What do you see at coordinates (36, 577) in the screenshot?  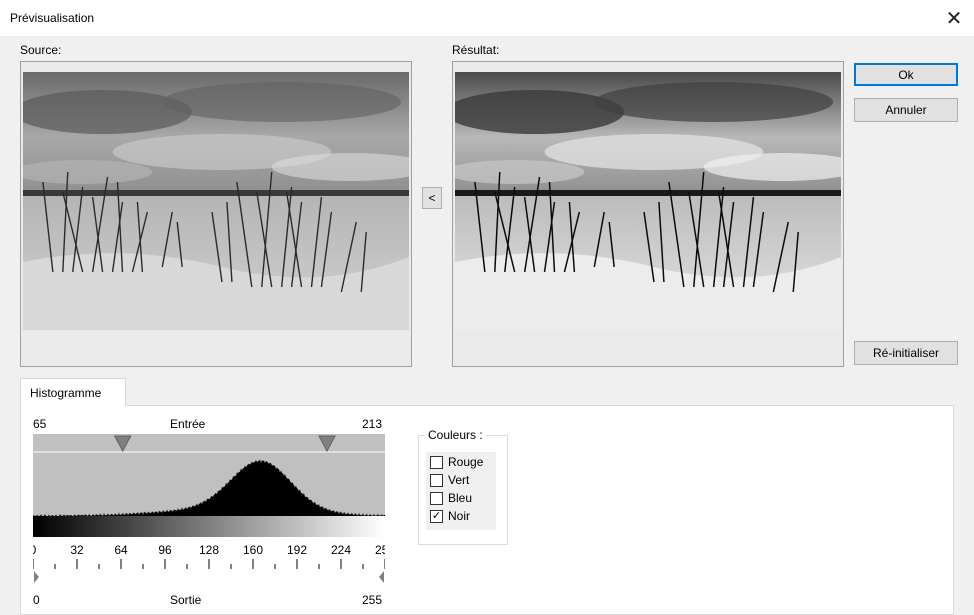 I see `output-low-marker` at bounding box center [36, 577].